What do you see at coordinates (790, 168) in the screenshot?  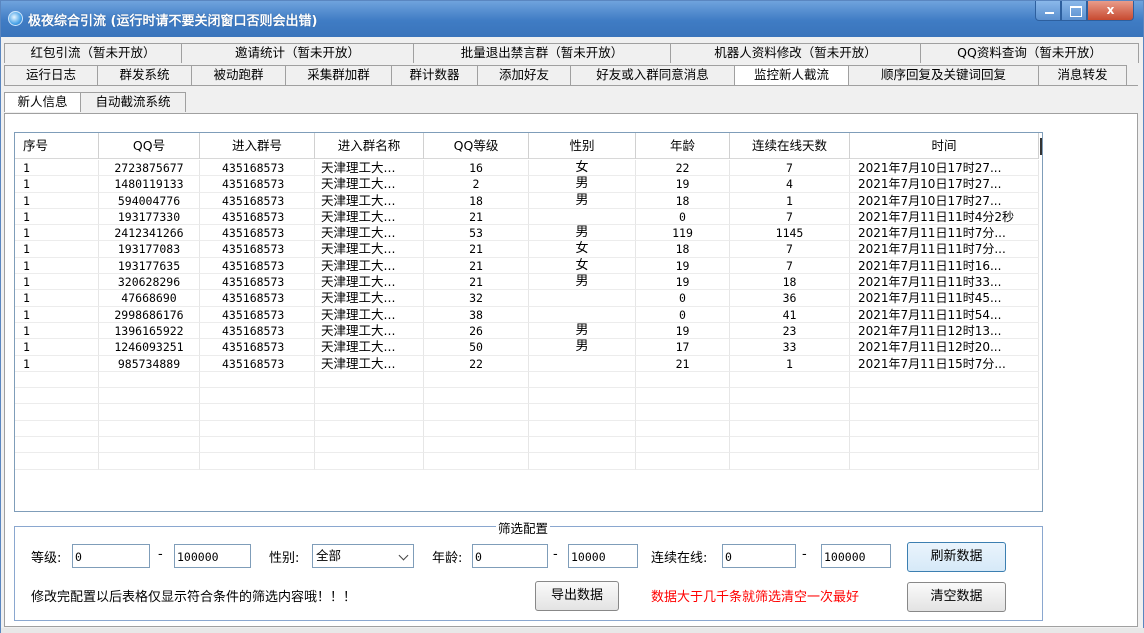 I see `table-cell: 7` at bounding box center [790, 168].